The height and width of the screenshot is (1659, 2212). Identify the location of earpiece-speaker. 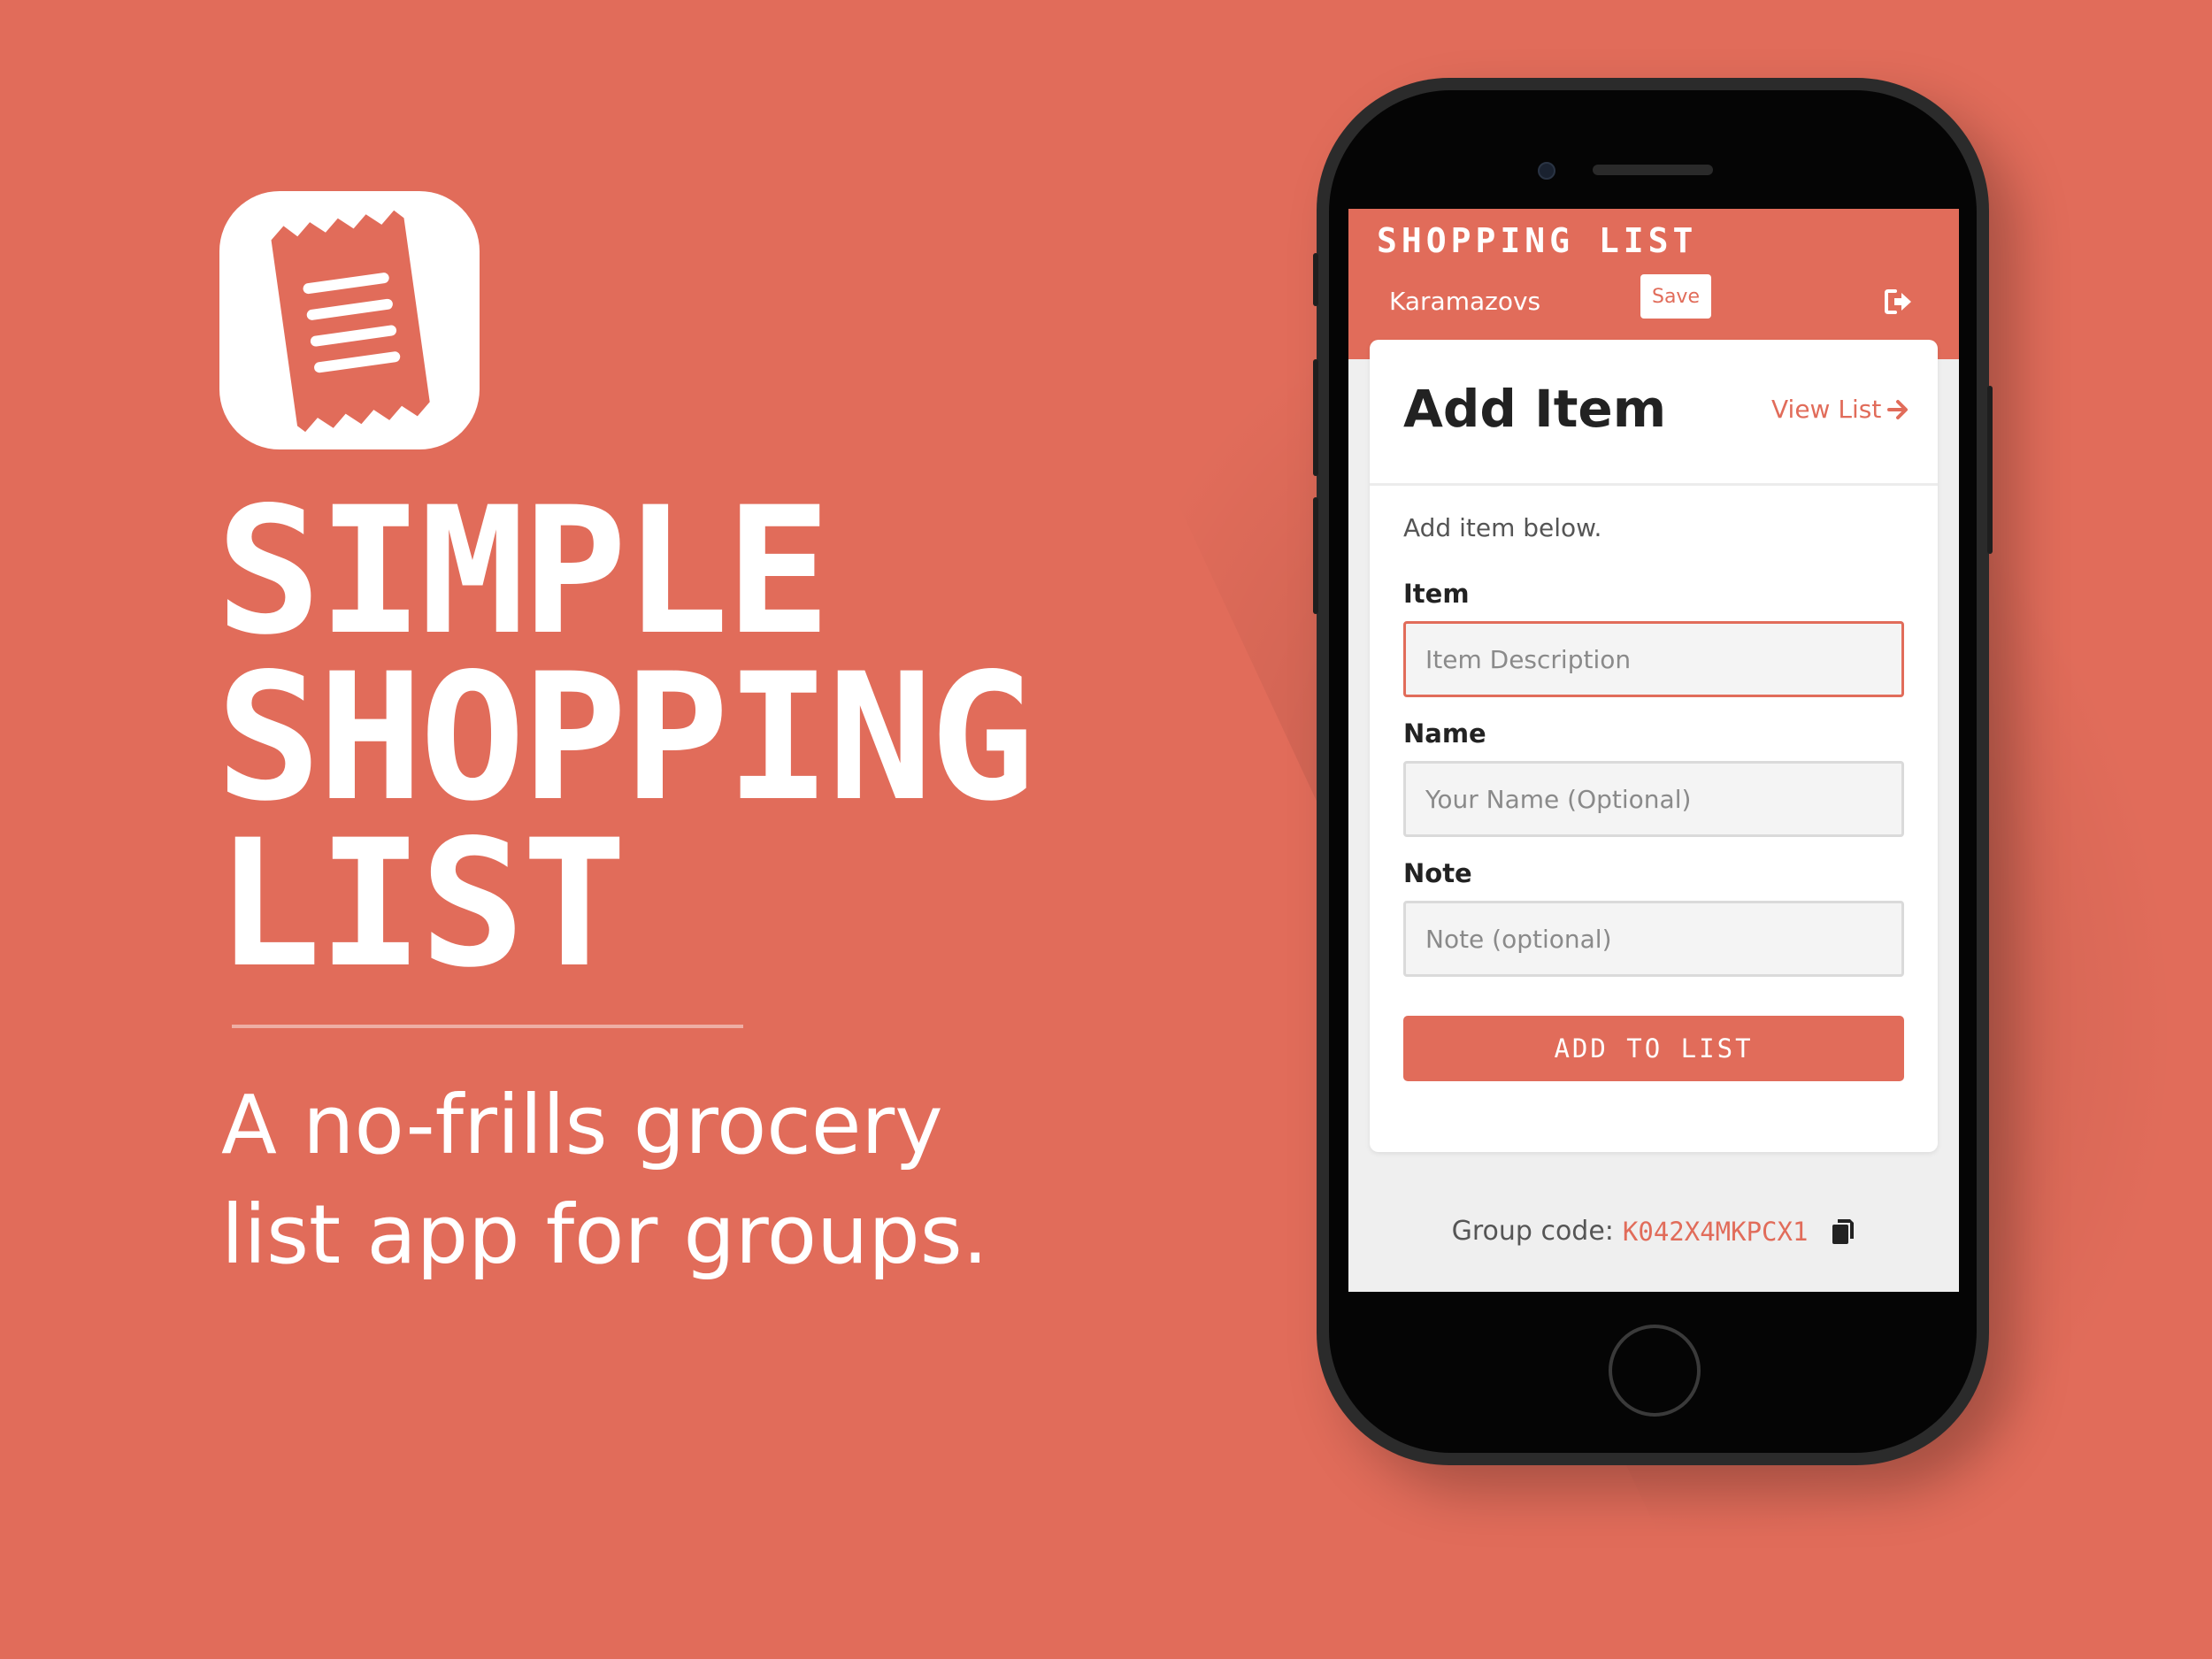
(1653, 170).